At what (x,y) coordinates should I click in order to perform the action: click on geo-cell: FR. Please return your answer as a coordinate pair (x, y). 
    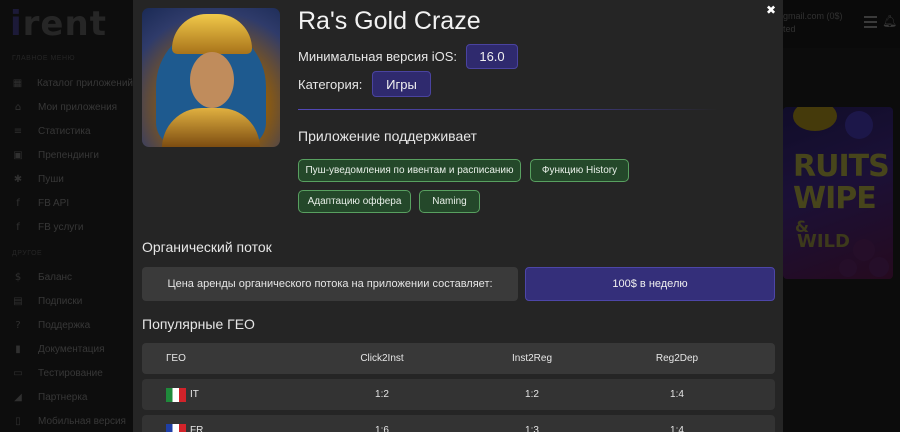
    Looking at the image, I should click on (184, 423).